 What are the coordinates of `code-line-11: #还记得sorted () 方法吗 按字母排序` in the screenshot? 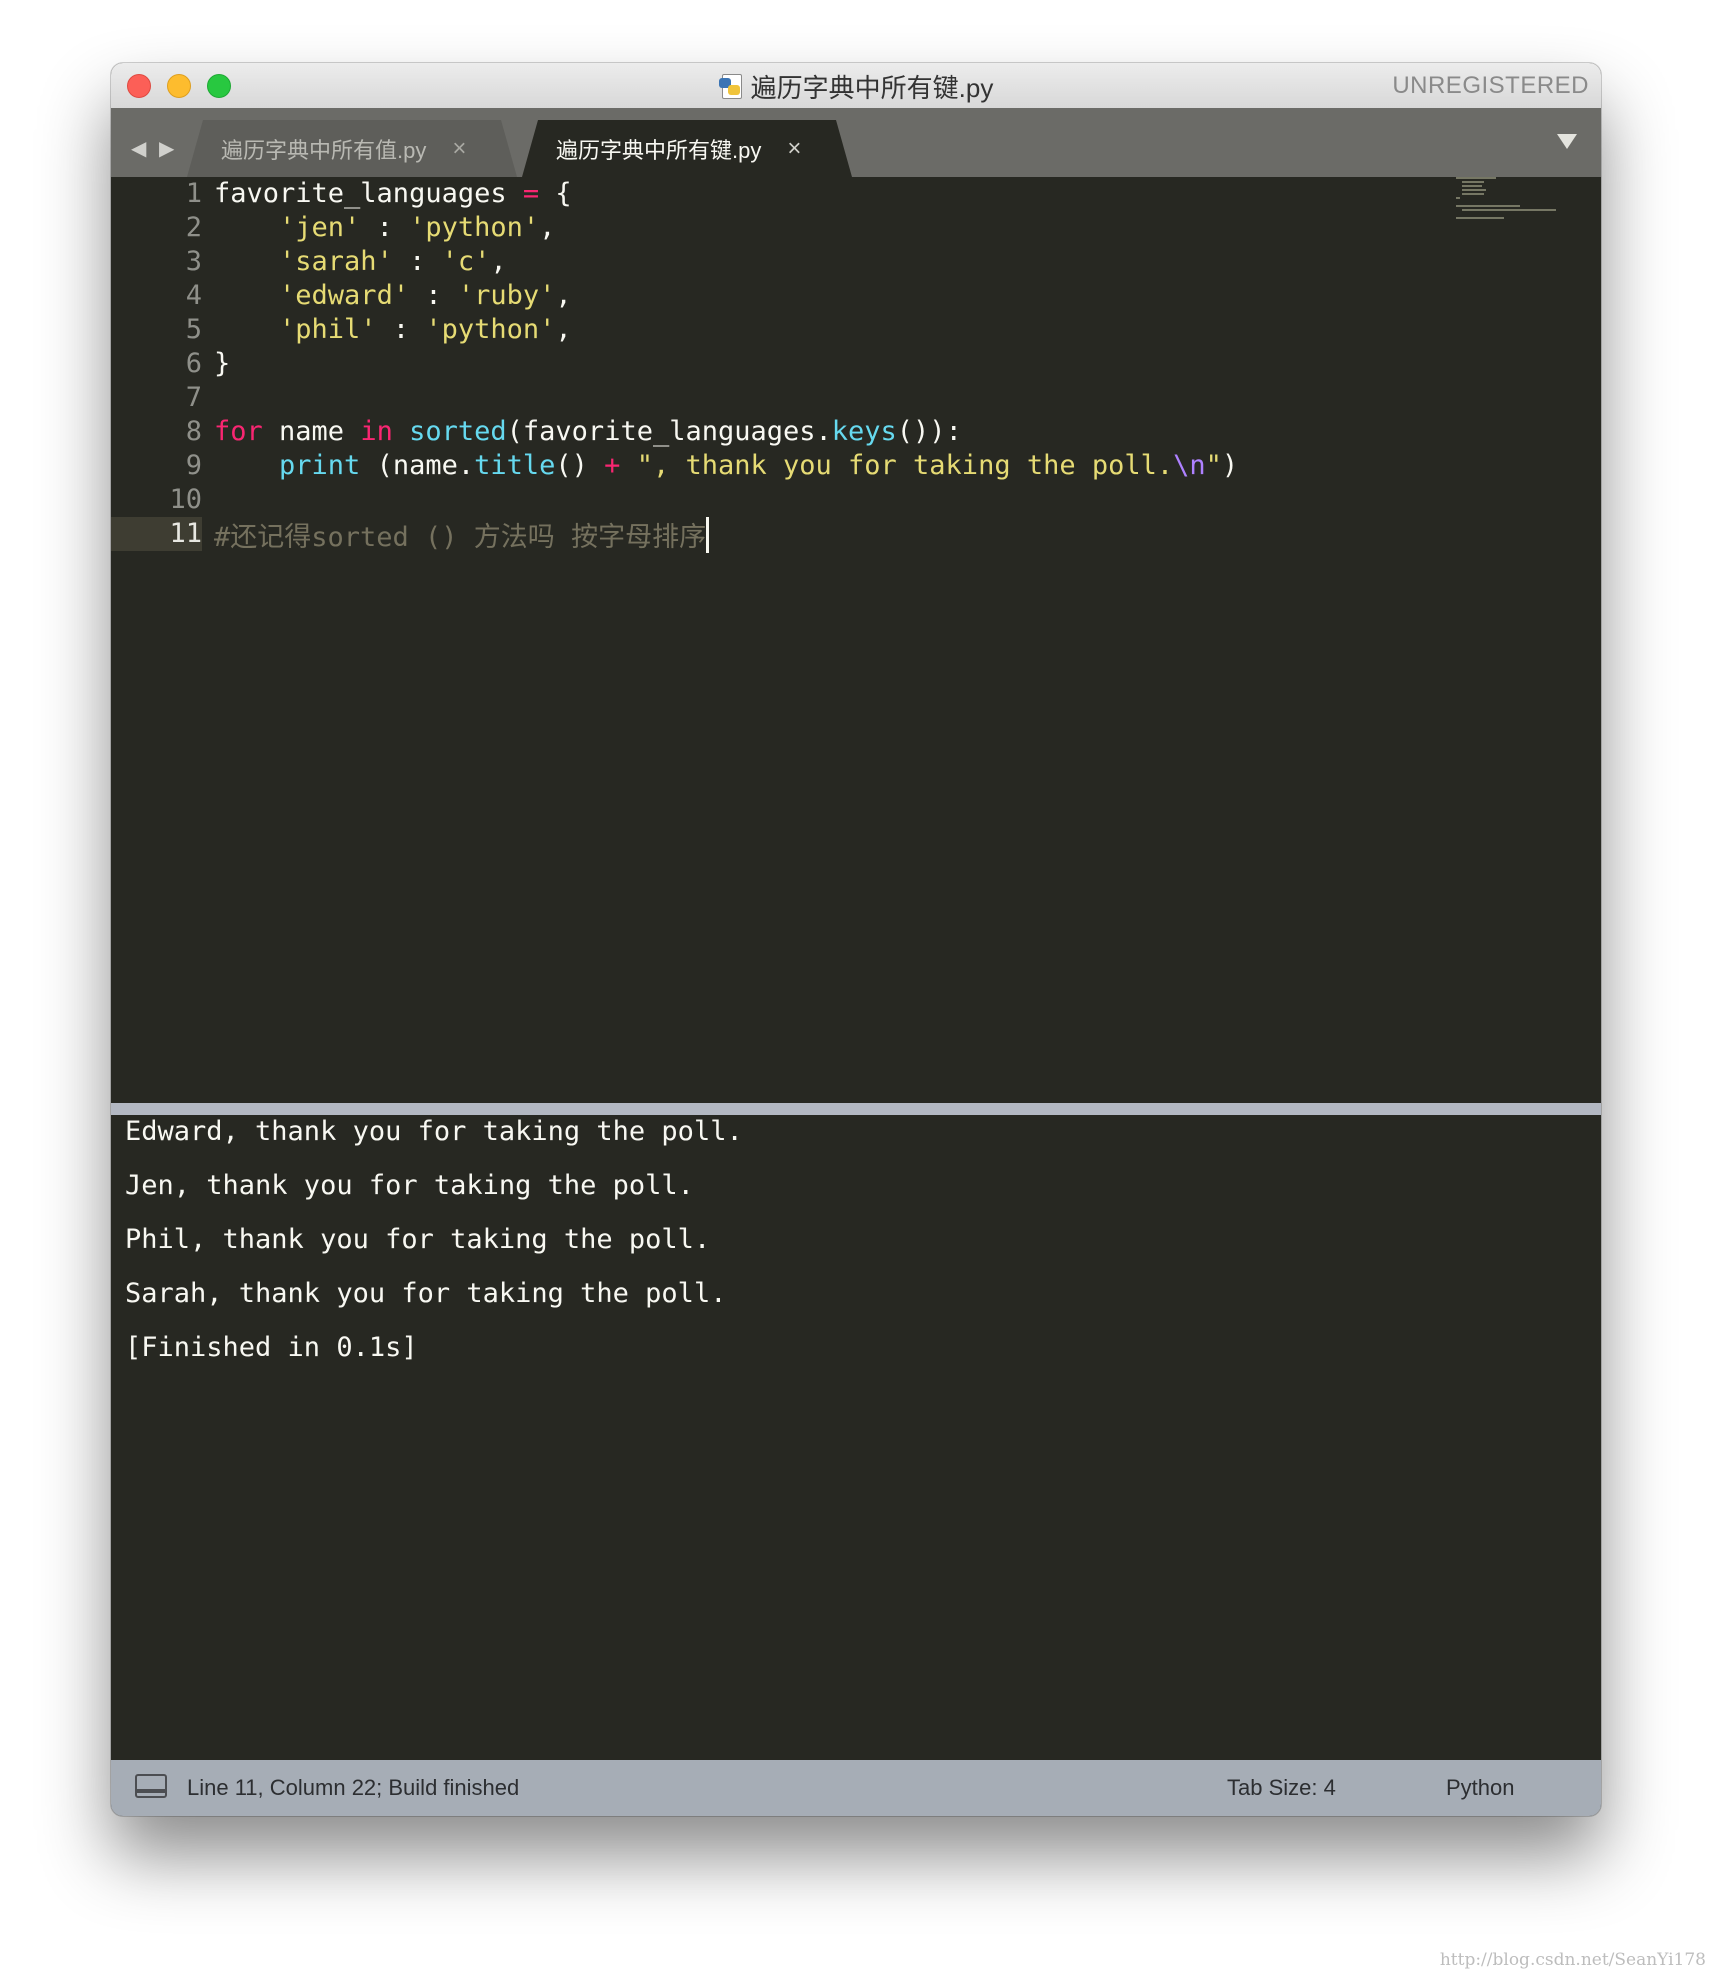 It's located at (462, 535).